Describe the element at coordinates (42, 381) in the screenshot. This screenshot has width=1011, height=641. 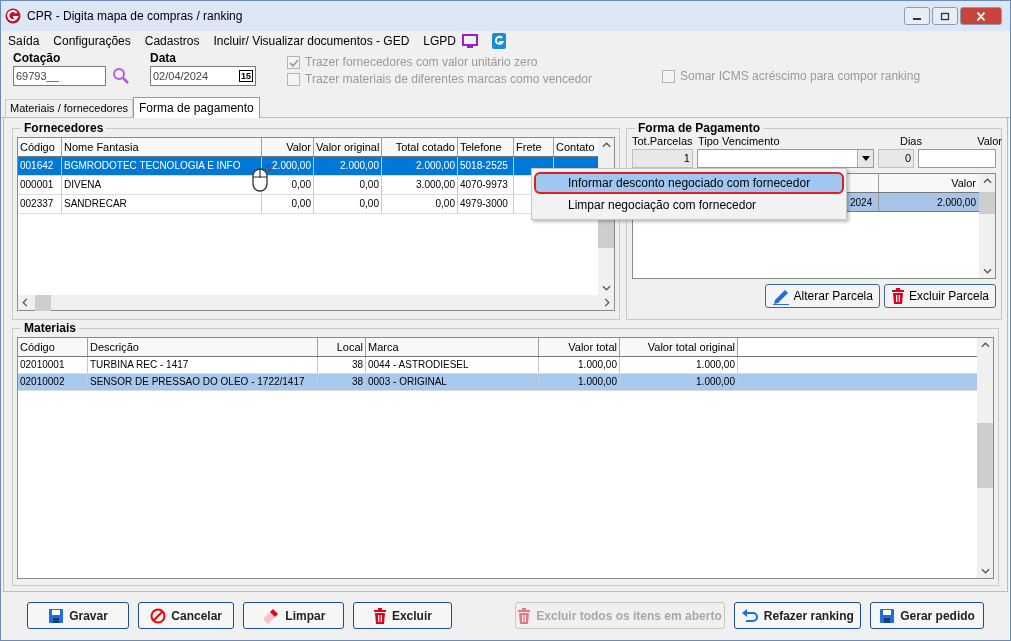
I see `table-cell: 02010002` at that location.